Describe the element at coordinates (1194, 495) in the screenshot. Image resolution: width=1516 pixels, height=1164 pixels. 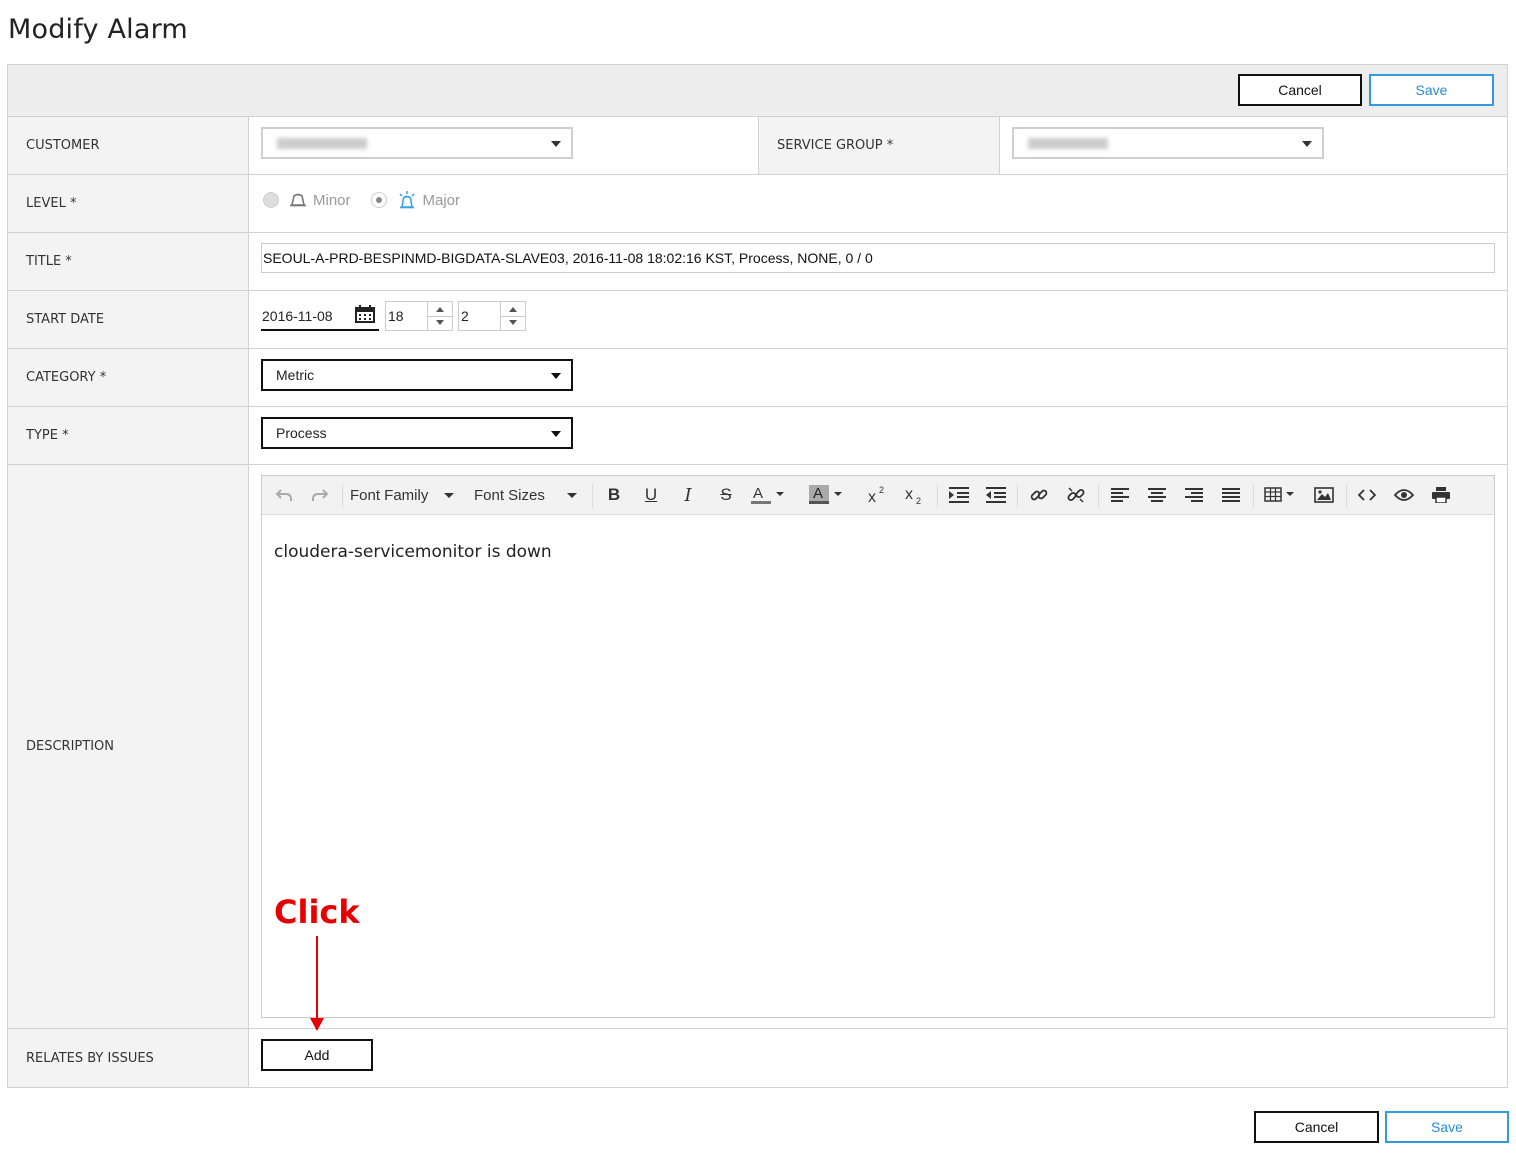
I see `align-right-icon` at that location.